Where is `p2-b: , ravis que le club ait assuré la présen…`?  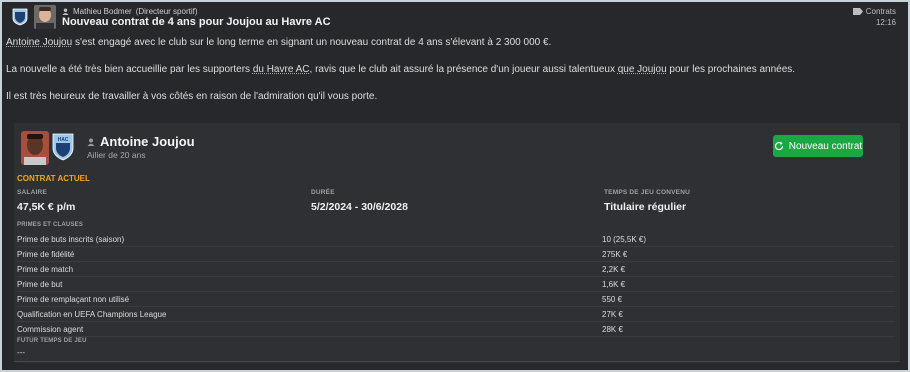 p2-b: , ravis que le club ait assuré la présen… is located at coordinates (463, 69).